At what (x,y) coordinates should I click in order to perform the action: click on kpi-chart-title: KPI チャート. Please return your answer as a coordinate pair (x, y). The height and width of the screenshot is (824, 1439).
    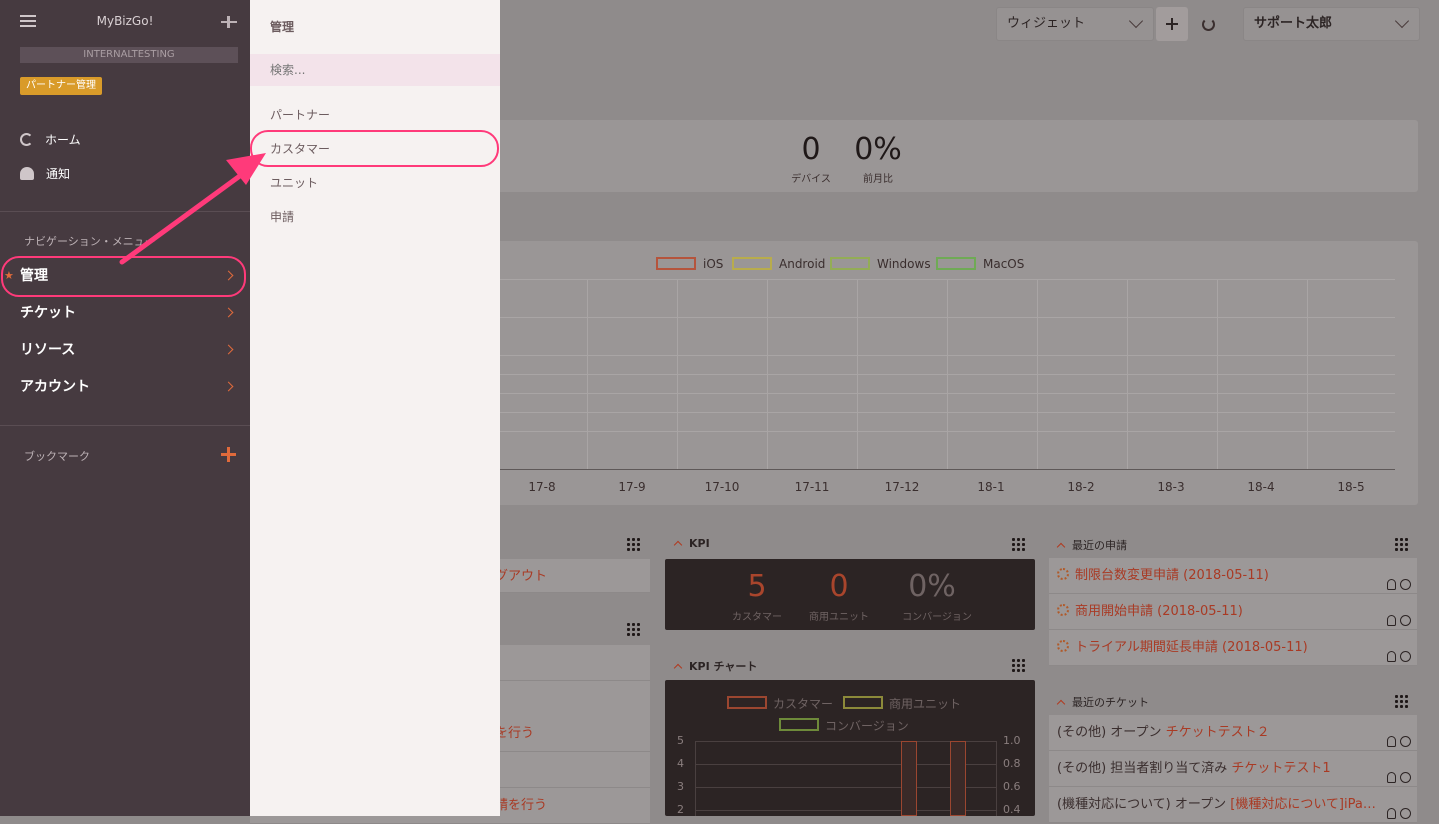
    Looking at the image, I should click on (723, 666).